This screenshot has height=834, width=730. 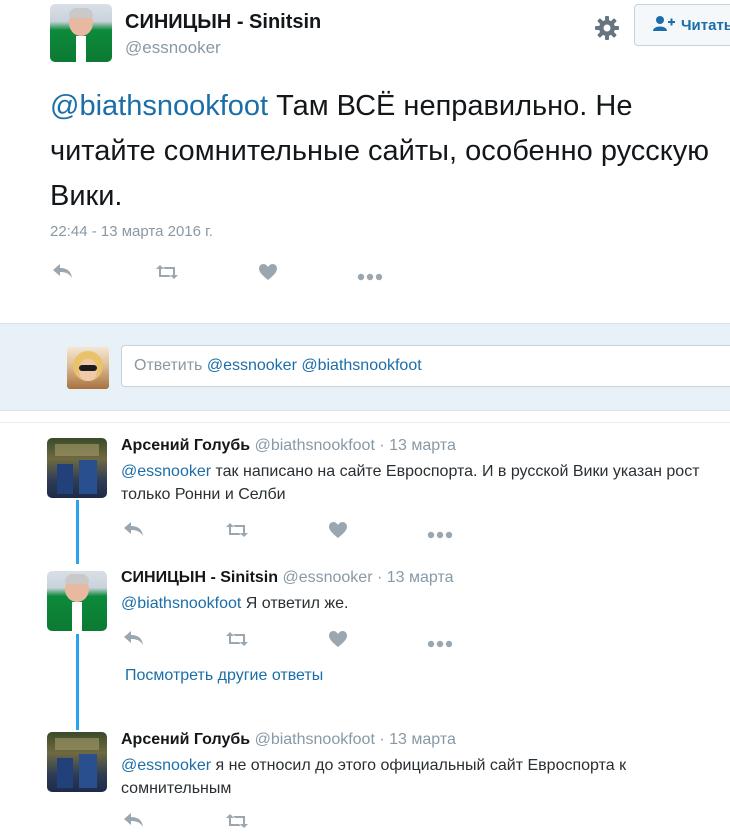 I want to click on reply-author-name: СИНИЦЫН - Sinitsin, so click(x=199, y=577).